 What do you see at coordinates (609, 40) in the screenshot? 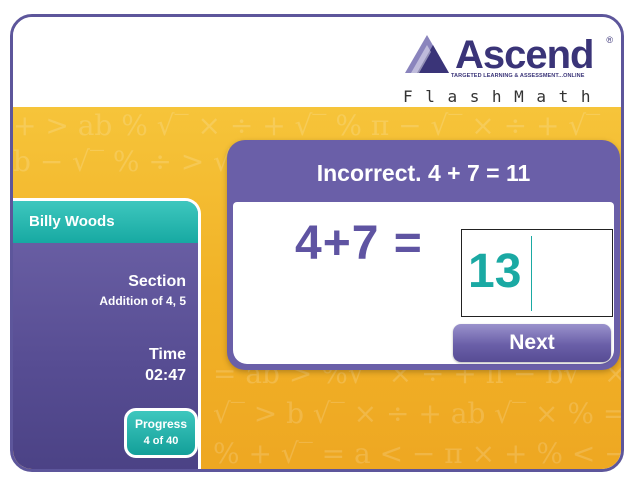
I see `registered-mark: ®` at bounding box center [609, 40].